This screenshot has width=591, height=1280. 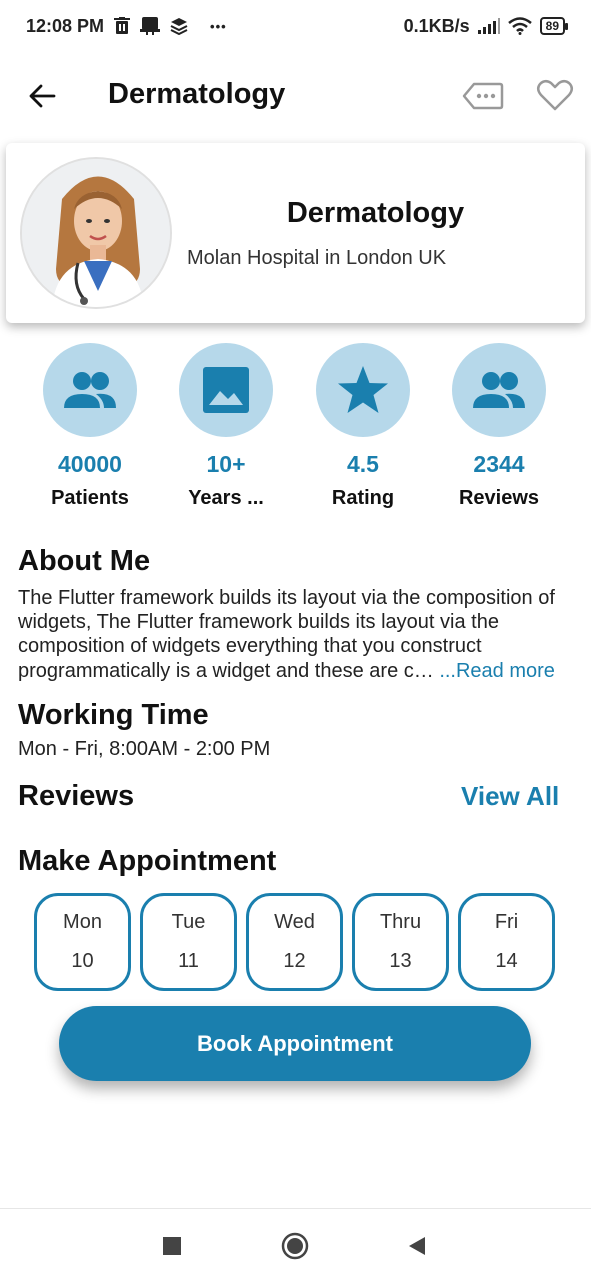 I want to click on stat-label: Patients, so click(x=90, y=498).